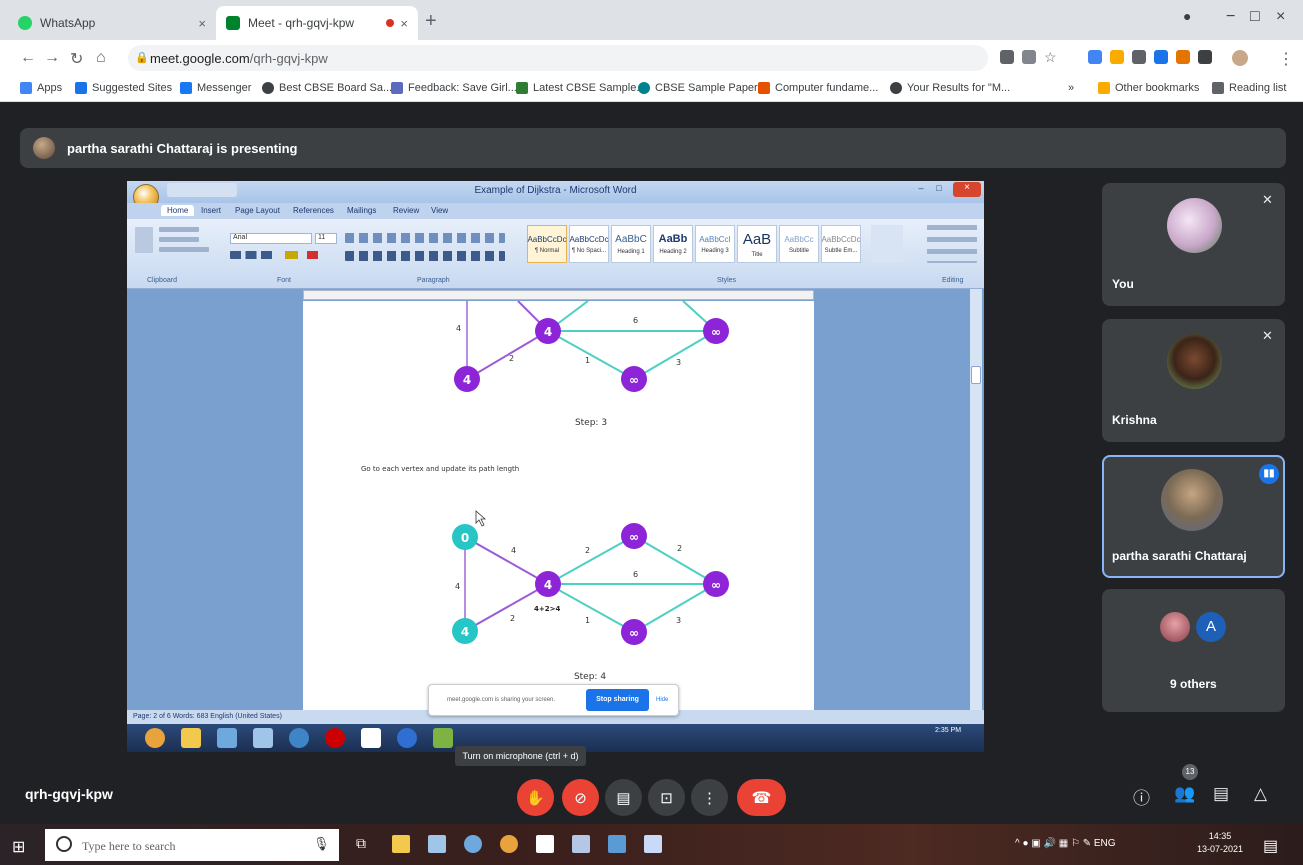  Describe the element at coordinates (976, 500) in the screenshot. I see `vertical-scrollbar` at that location.